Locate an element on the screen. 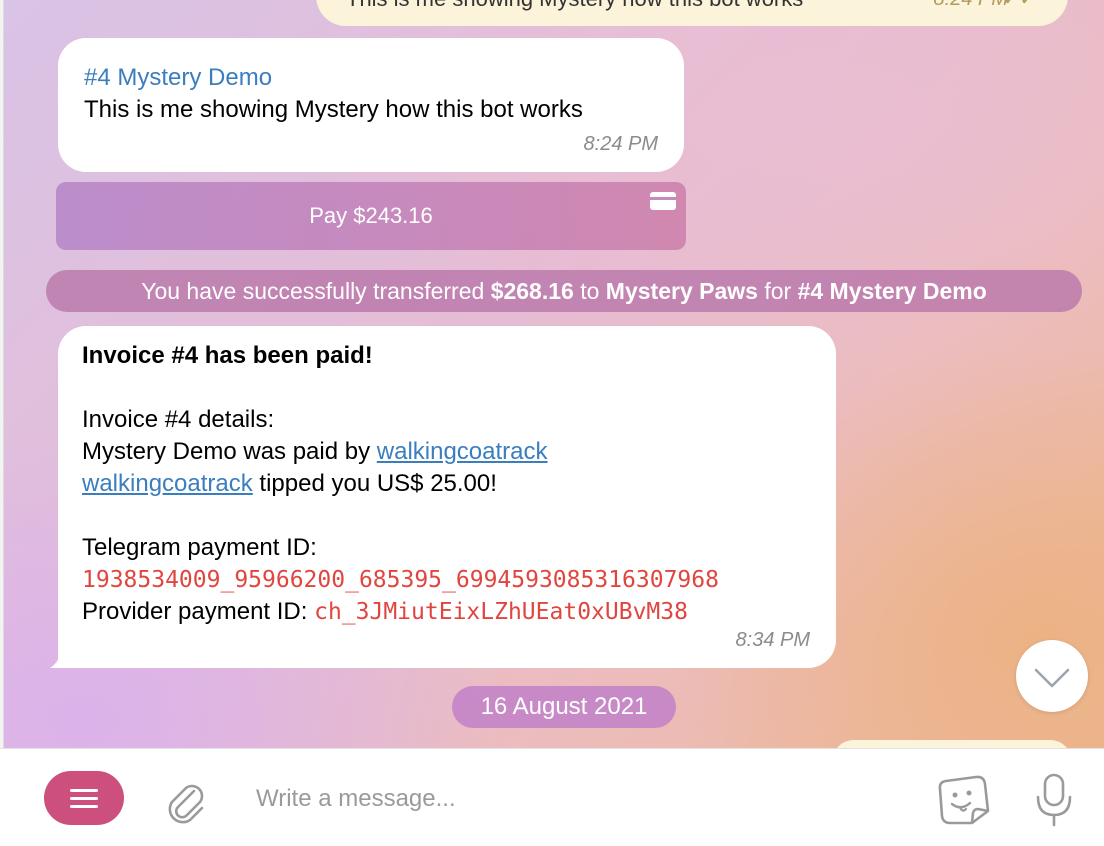 The height and width of the screenshot is (846, 1104). pay-button: Pay $243.16 is located at coordinates (371, 216).